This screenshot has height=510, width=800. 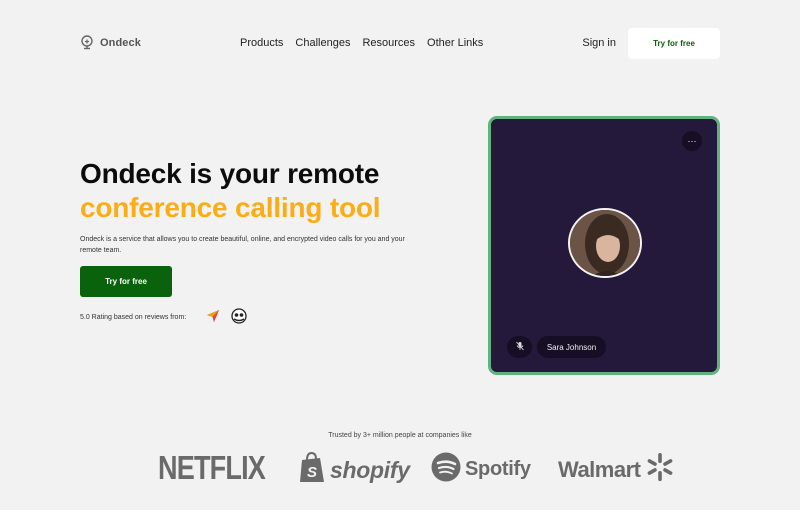 I want to click on hero-title-line2: conference calling tool, so click(x=230, y=207).